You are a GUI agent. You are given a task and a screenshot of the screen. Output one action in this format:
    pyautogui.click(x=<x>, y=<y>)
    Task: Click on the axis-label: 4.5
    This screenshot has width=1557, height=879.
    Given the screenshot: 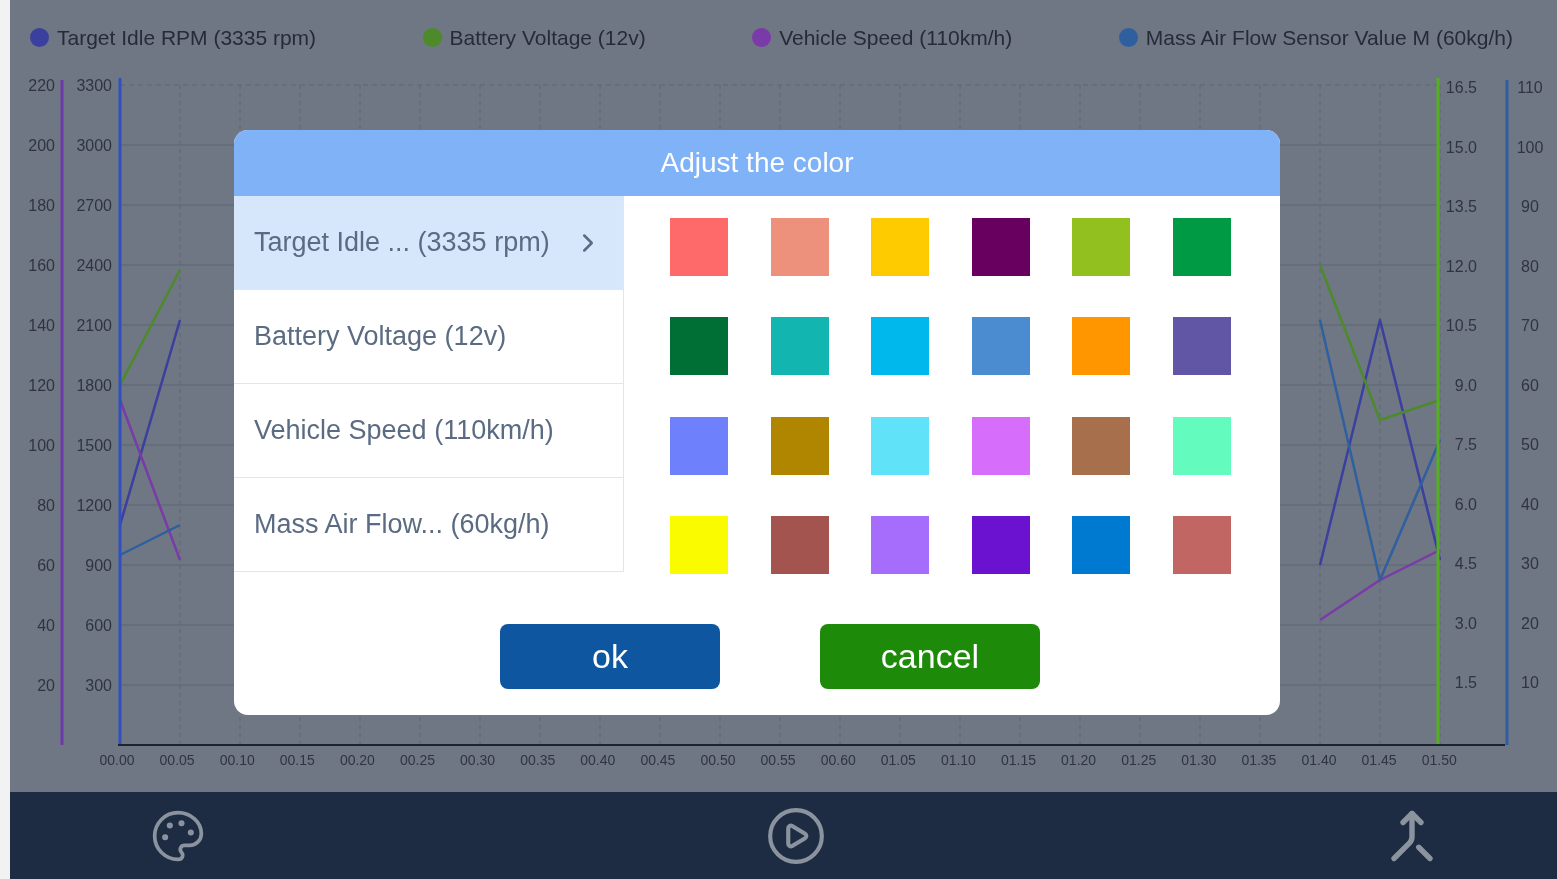 What is the action you would take?
    pyautogui.click(x=1465, y=563)
    